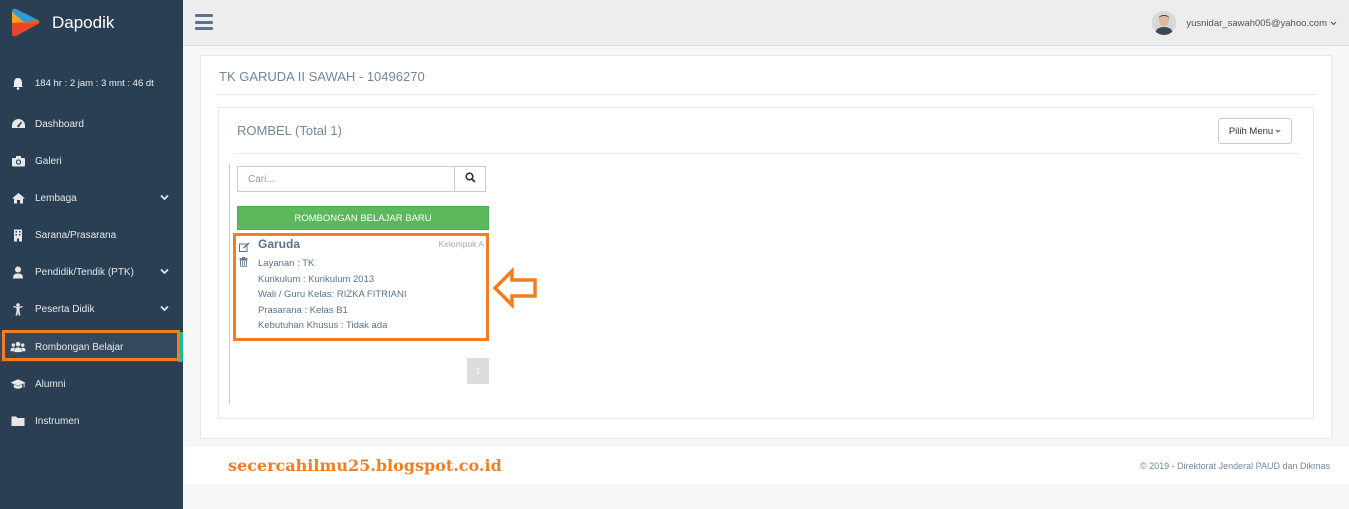 The width and height of the screenshot is (1349, 509). I want to click on hamburger-menu-icon, so click(204, 22).